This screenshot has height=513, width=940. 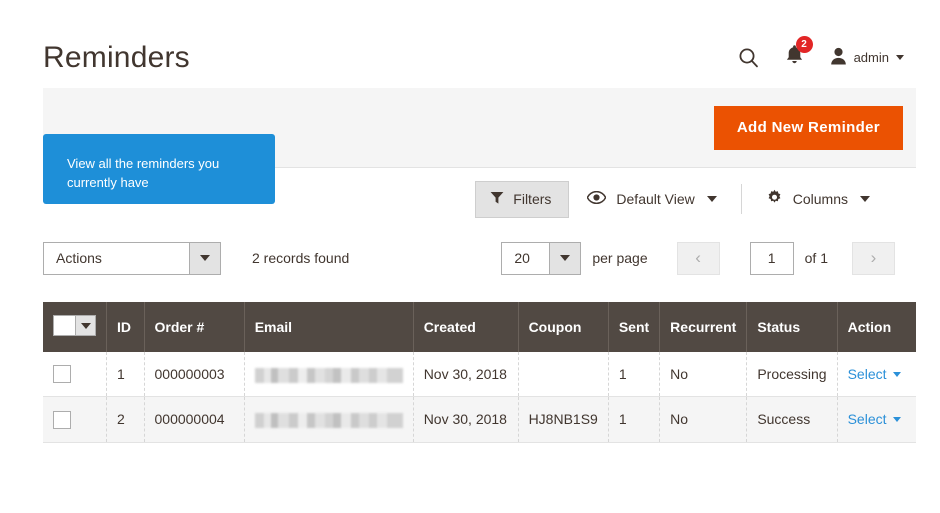 I want to click on cell-order: 000000004, so click(x=194, y=419).